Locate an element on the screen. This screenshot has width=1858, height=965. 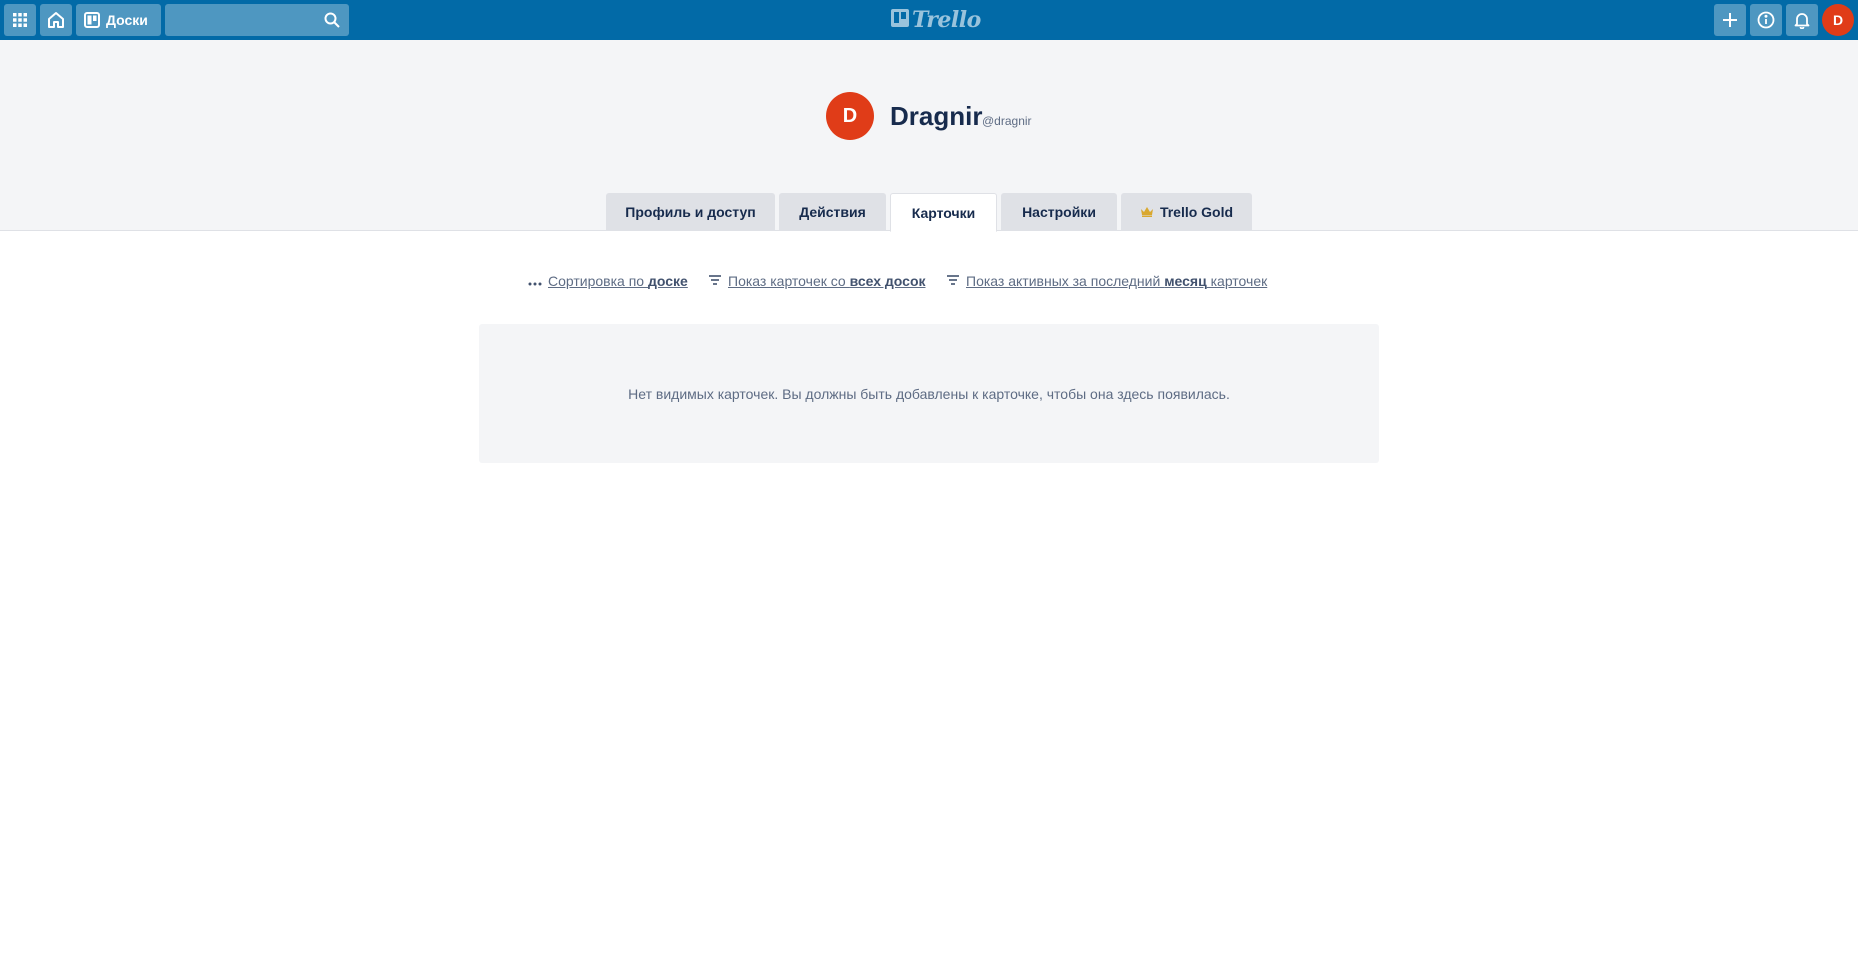
plus-icon is located at coordinates (1730, 20).